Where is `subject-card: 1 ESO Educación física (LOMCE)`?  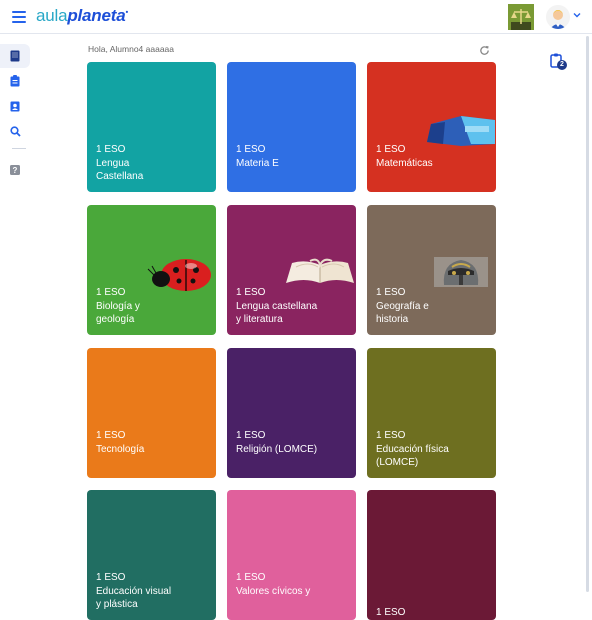
subject-card: 1 ESO Educación física (LOMCE) is located at coordinates (431, 413).